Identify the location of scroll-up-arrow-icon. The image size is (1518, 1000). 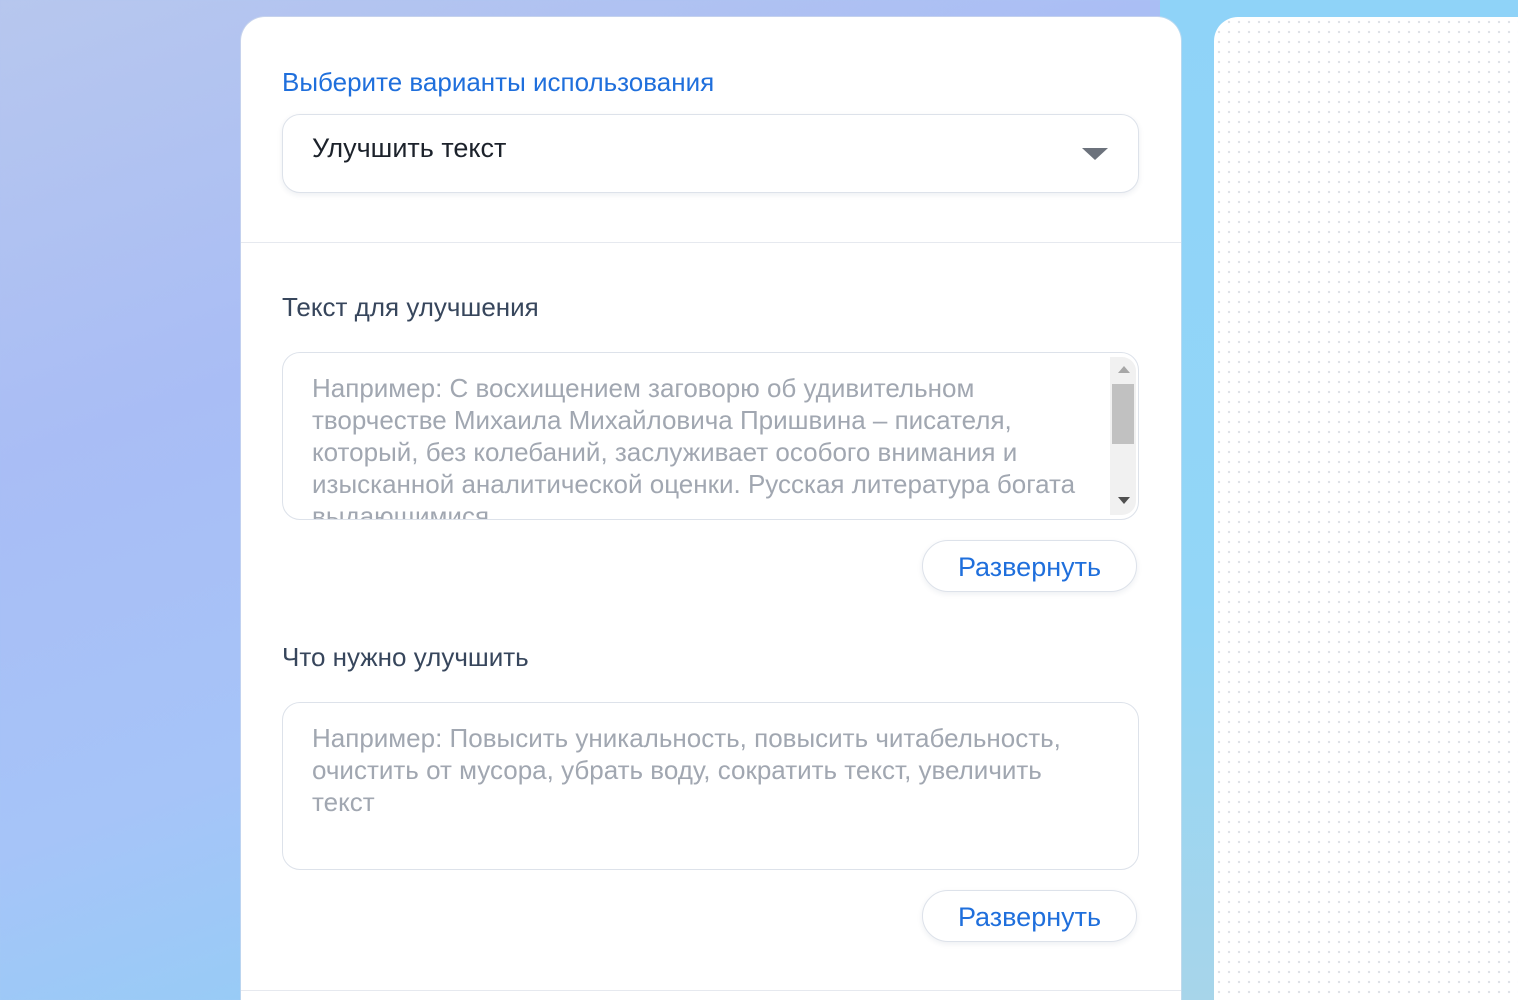
(1124, 369).